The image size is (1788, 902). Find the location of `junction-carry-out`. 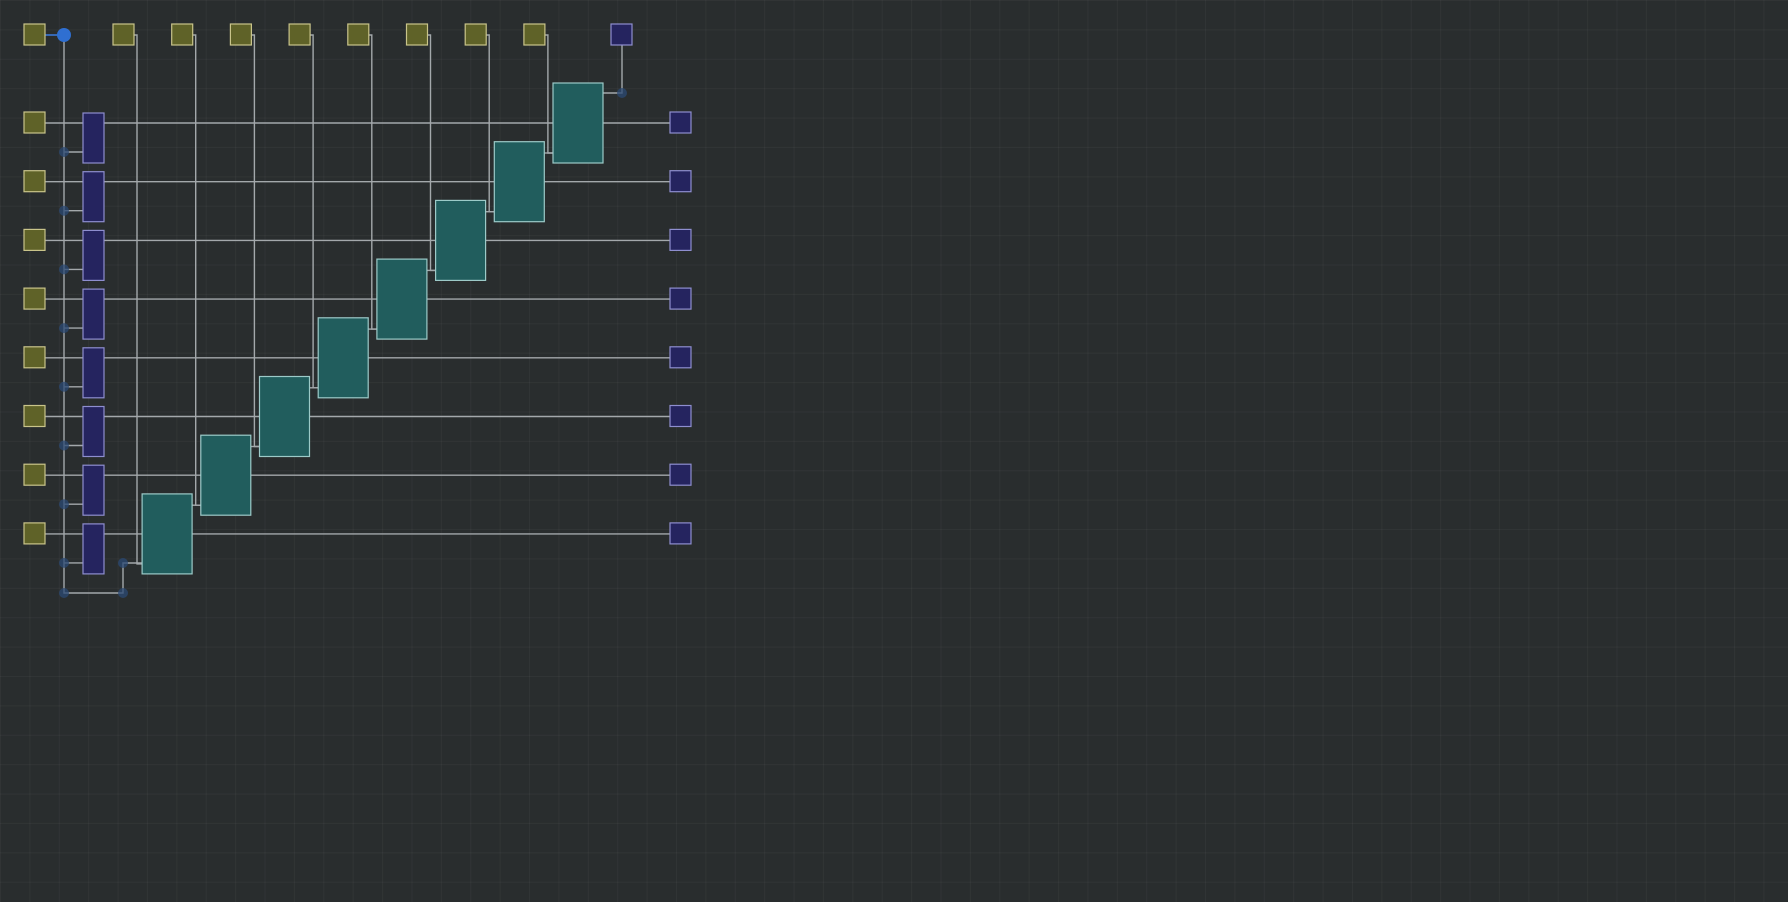

junction-carry-out is located at coordinates (622, 93).